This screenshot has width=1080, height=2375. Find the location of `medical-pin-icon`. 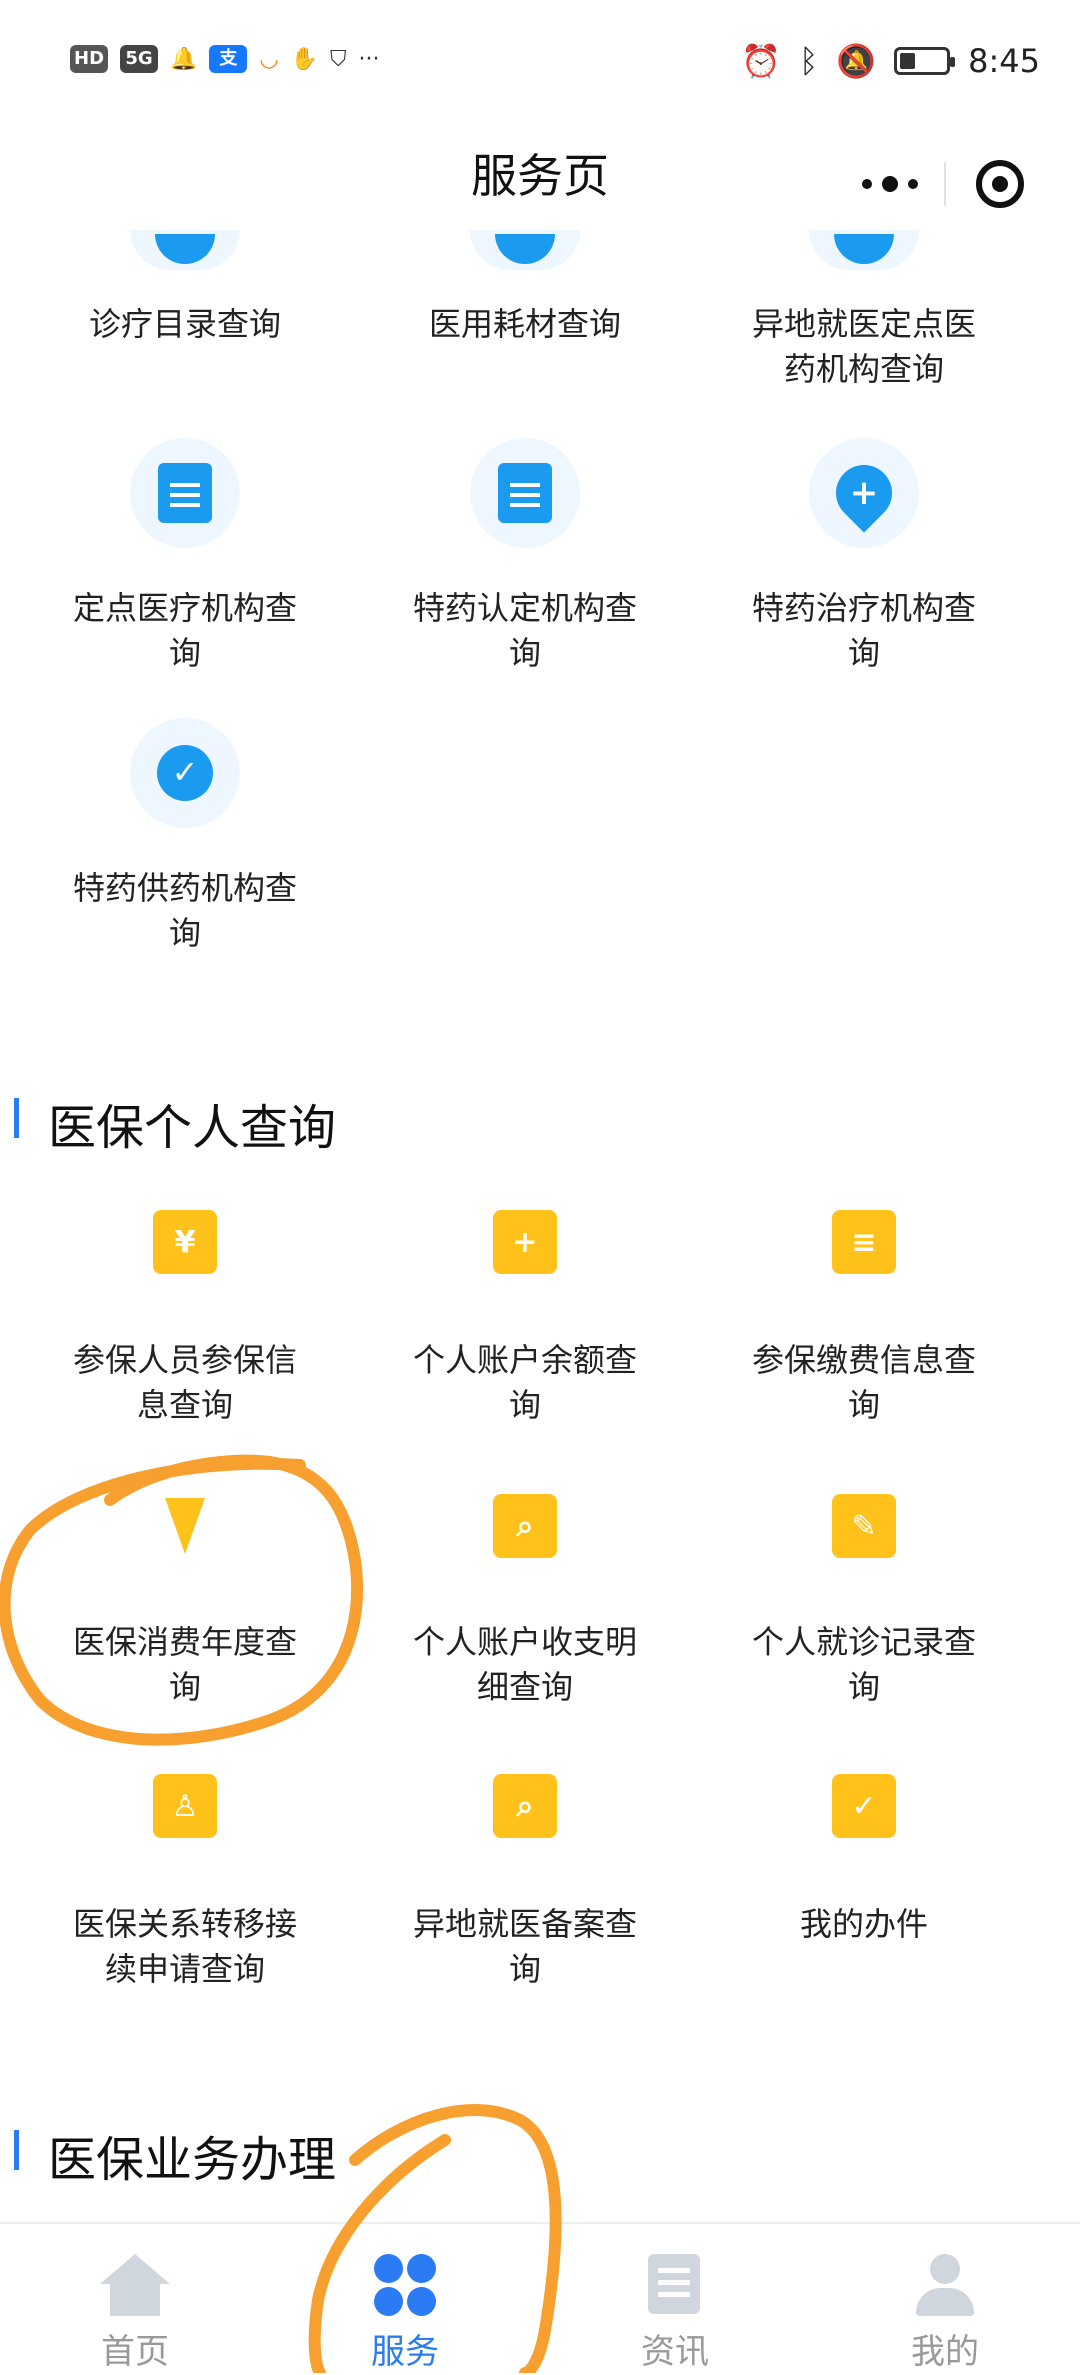

medical-pin-icon is located at coordinates (864, 493).